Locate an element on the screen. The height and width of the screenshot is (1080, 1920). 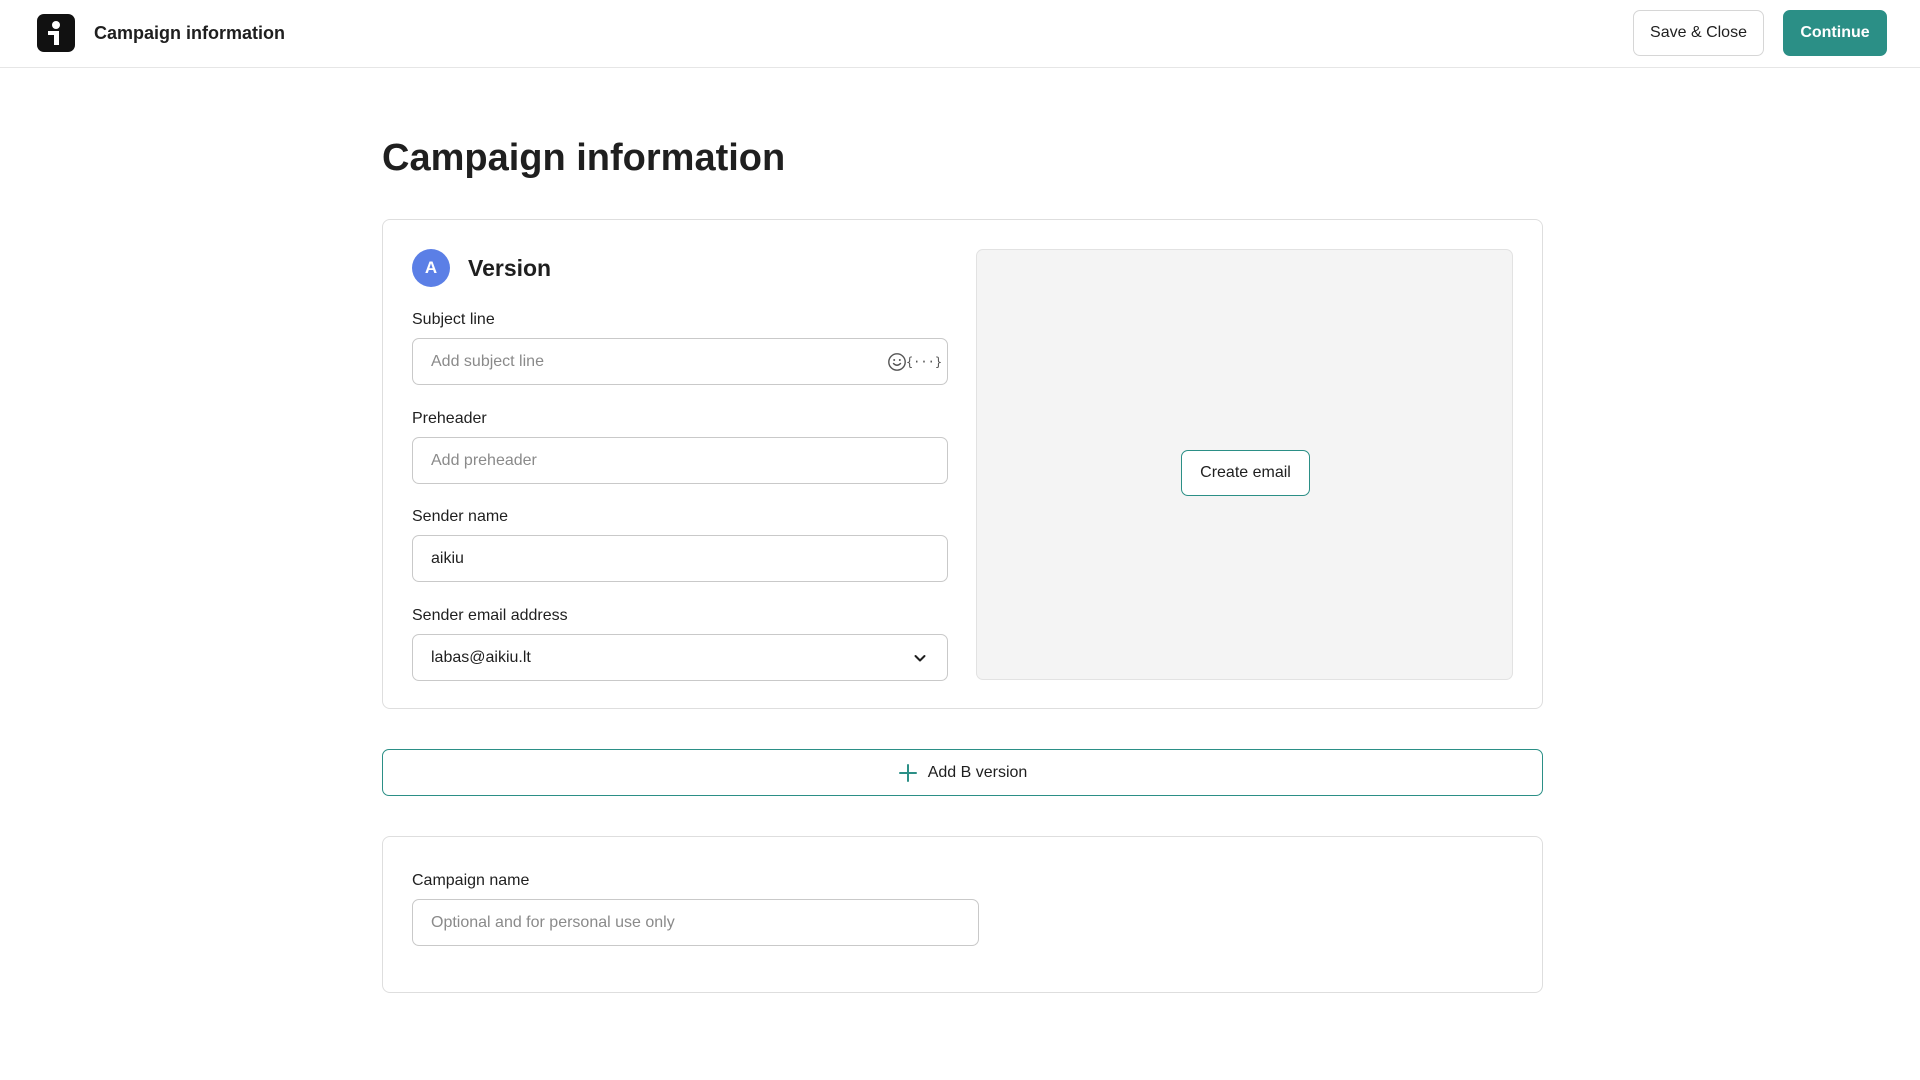
preheader-placeholder: Add preheader is located at coordinates (484, 460).